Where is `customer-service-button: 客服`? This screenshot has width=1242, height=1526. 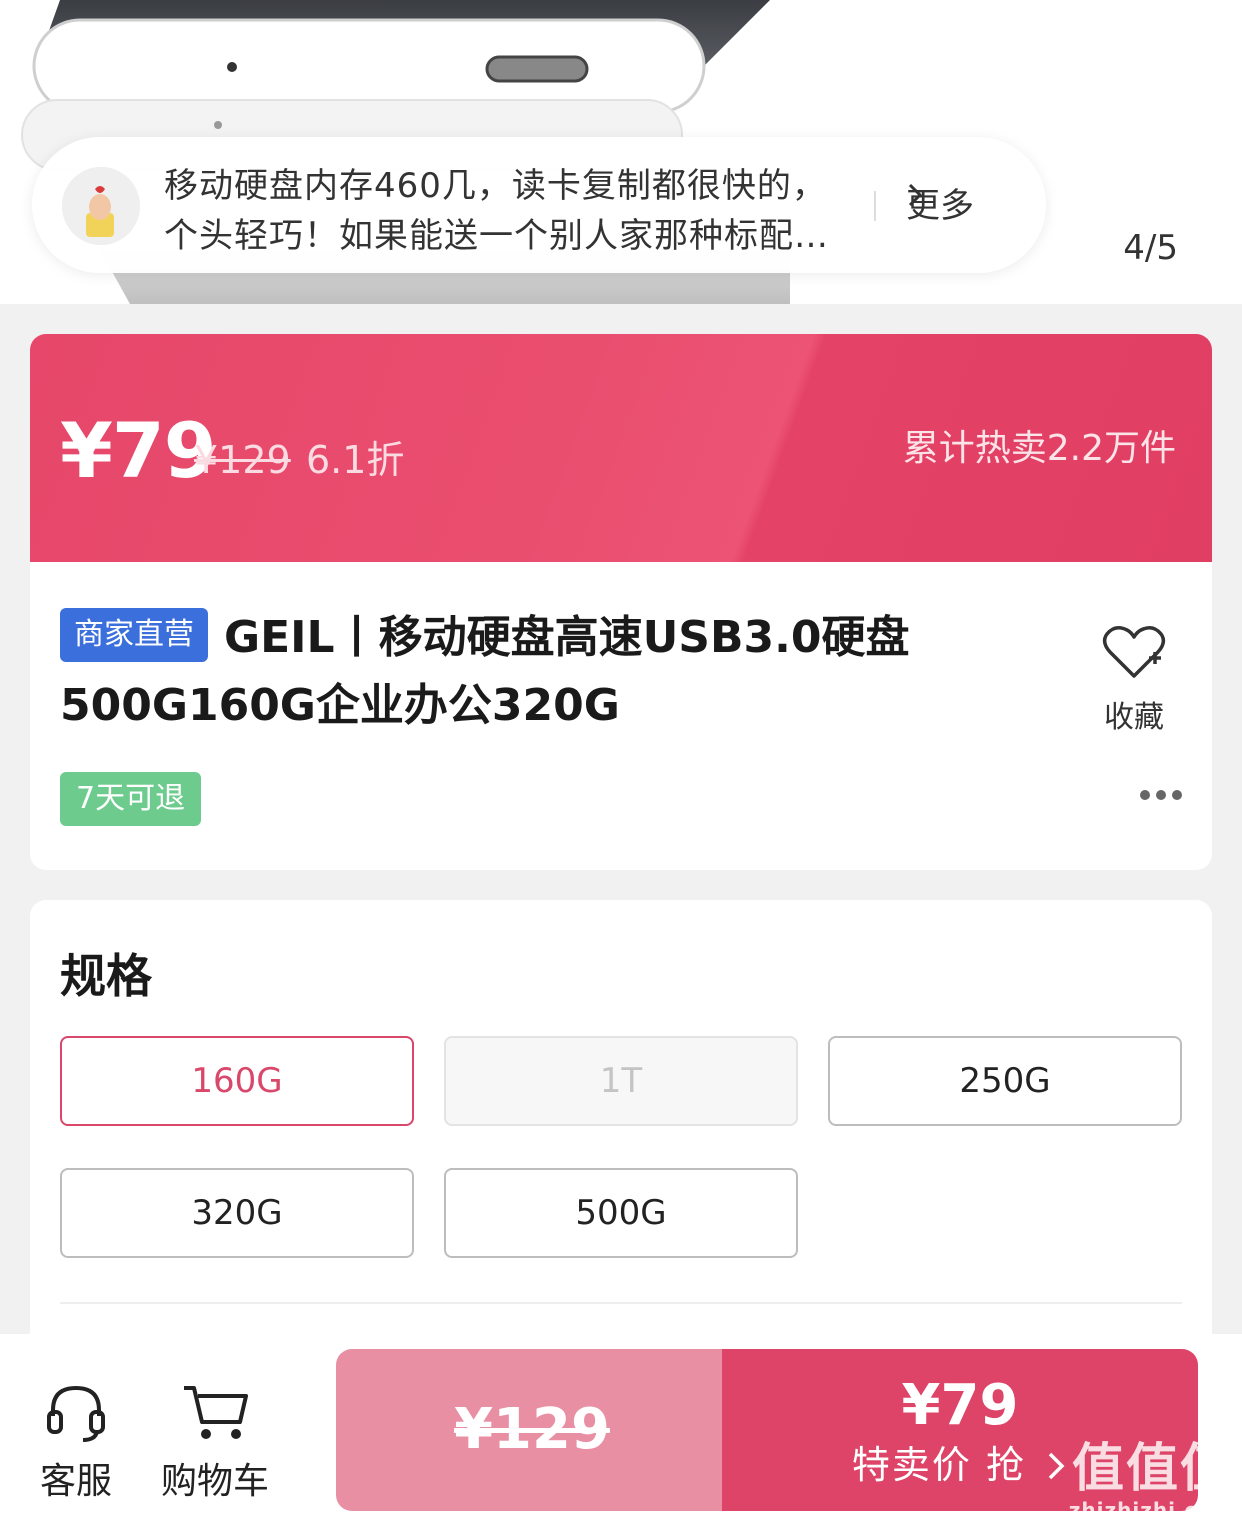
customer-service-button: 客服 is located at coordinates (76, 1443).